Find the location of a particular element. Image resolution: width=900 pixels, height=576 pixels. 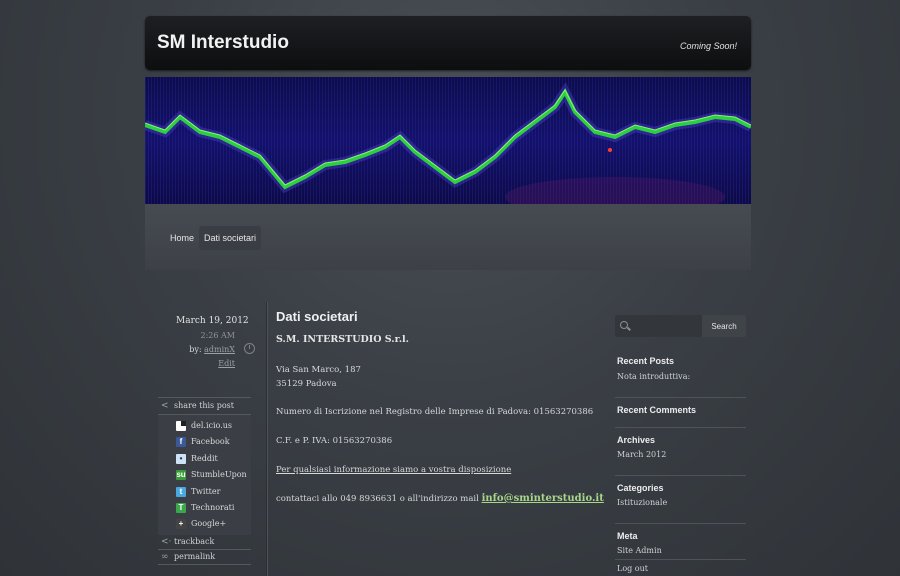

trackback-icon: <· is located at coordinates (166, 541).